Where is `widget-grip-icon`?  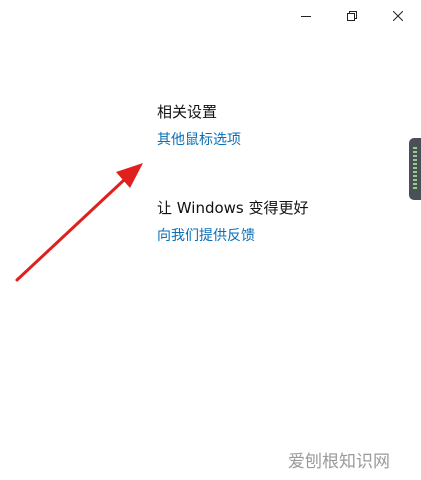 widget-grip-icon is located at coordinates (415, 169).